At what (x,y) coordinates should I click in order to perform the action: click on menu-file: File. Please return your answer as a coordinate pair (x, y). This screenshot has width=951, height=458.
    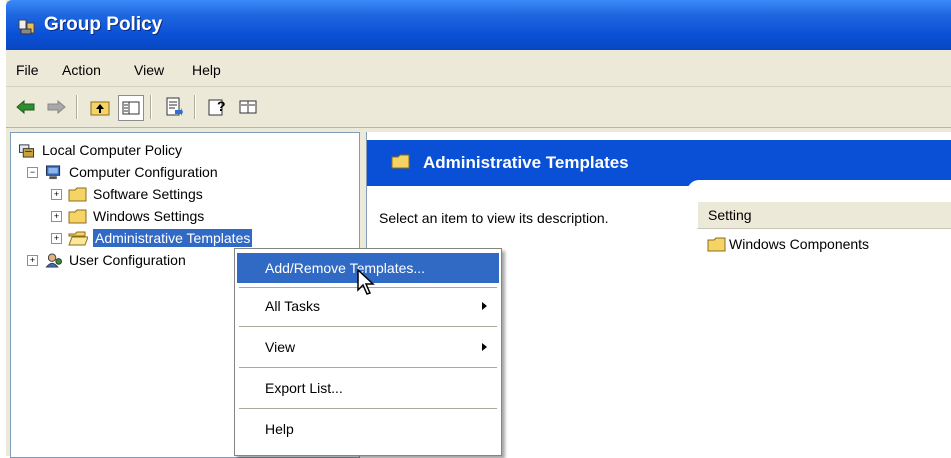
    Looking at the image, I should click on (27, 70).